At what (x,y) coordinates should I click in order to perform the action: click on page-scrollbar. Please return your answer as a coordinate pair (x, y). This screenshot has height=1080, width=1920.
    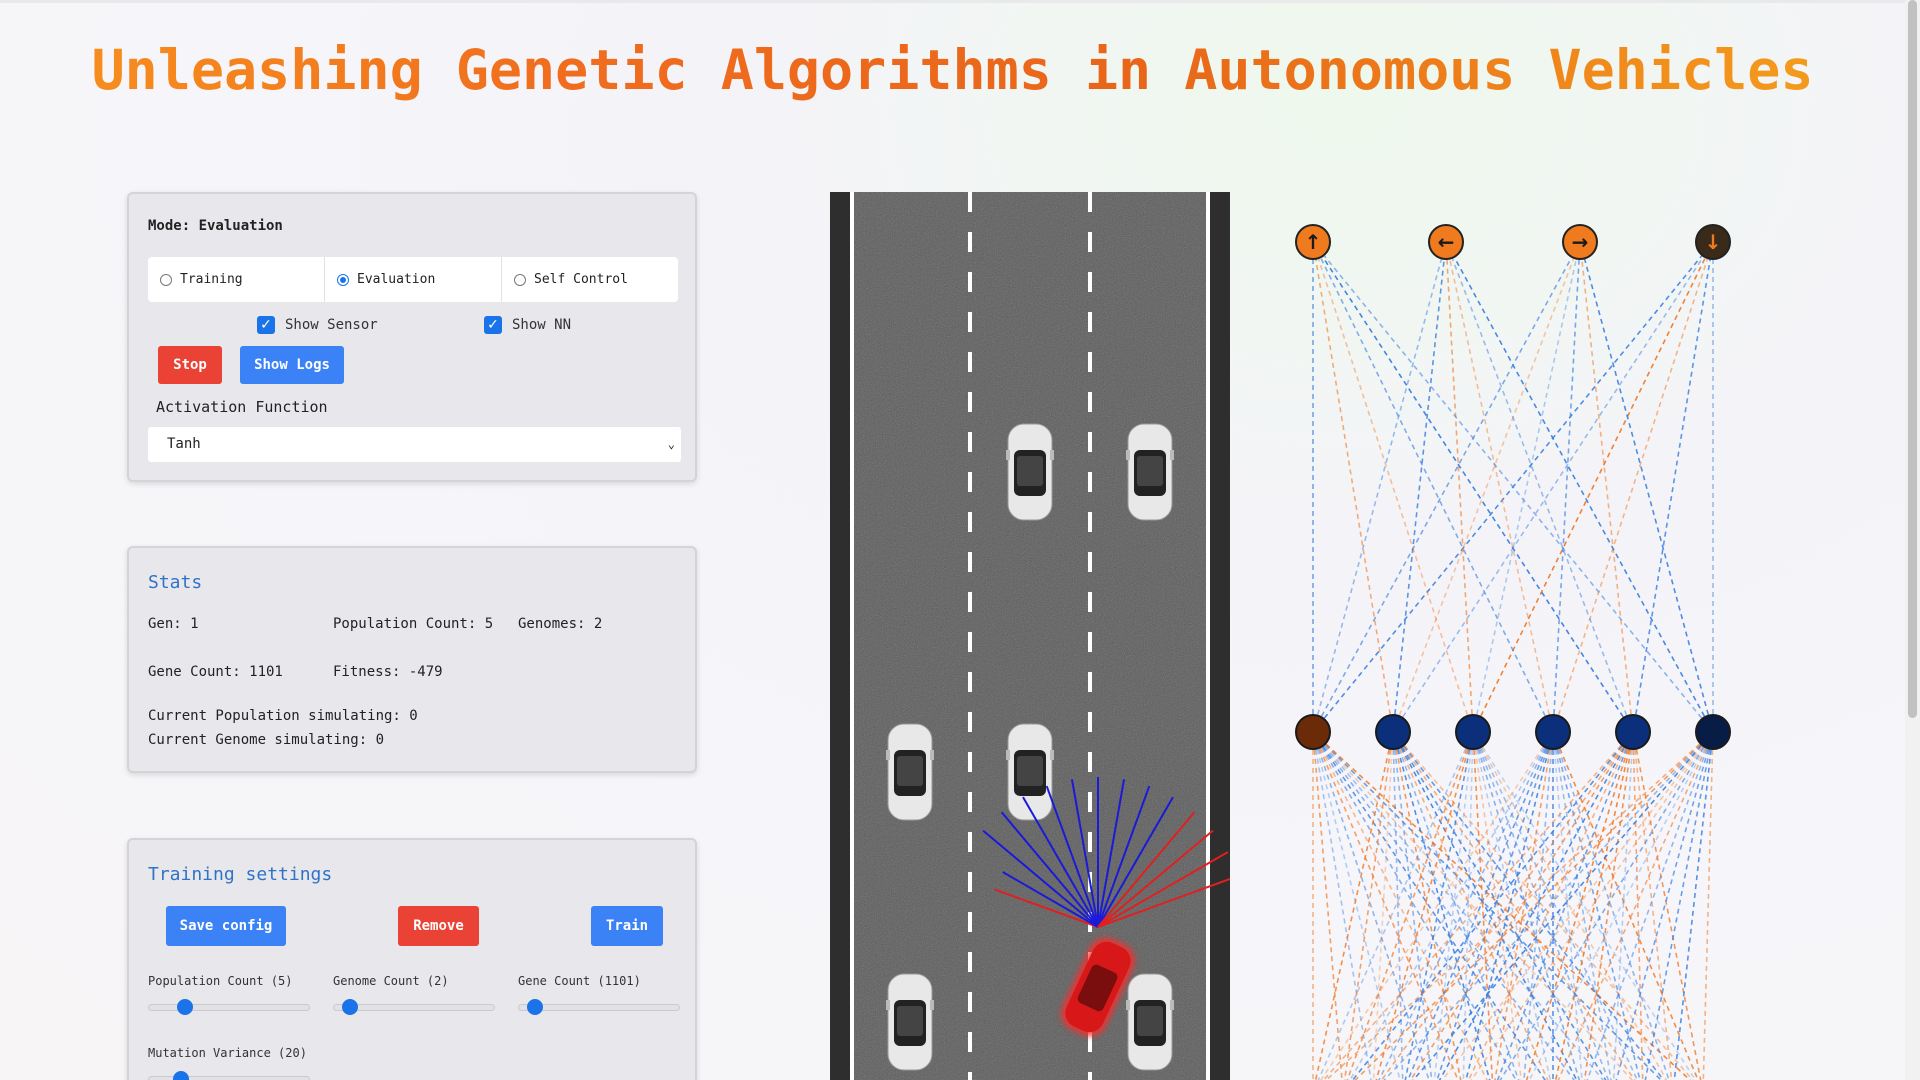
    Looking at the image, I should click on (1912, 540).